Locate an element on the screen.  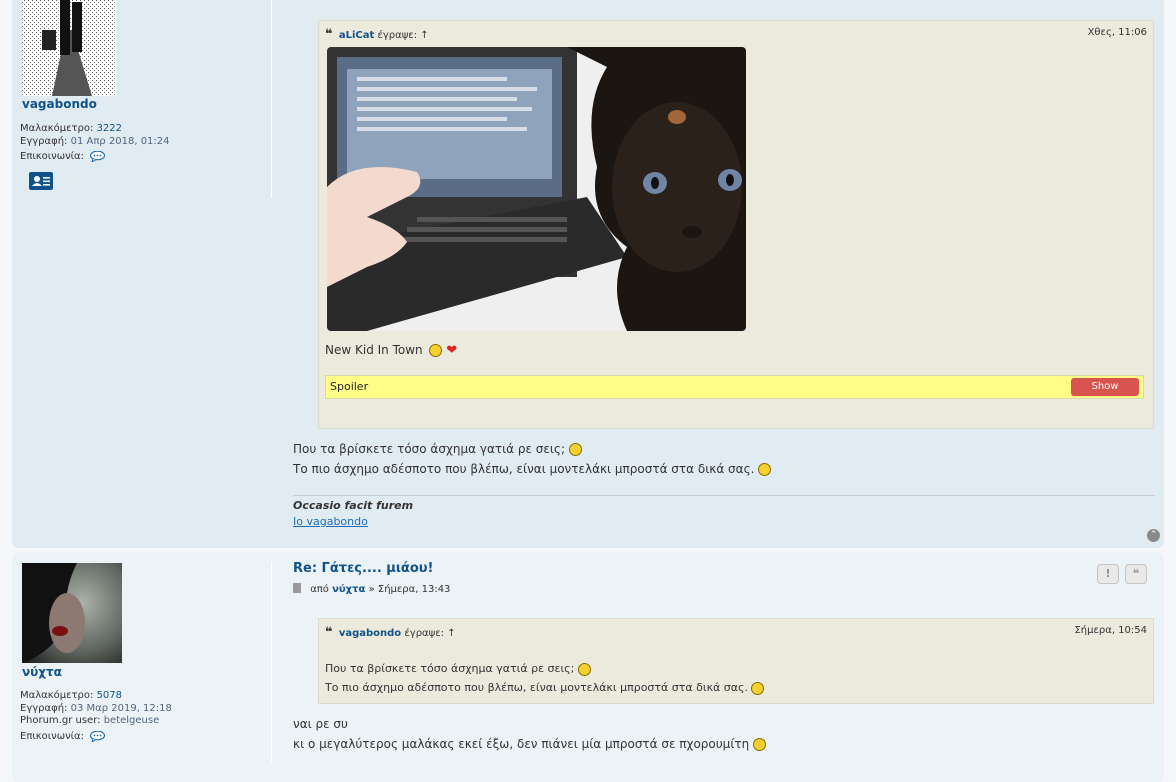
author-username: vagabondo is located at coordinates (59, 104).